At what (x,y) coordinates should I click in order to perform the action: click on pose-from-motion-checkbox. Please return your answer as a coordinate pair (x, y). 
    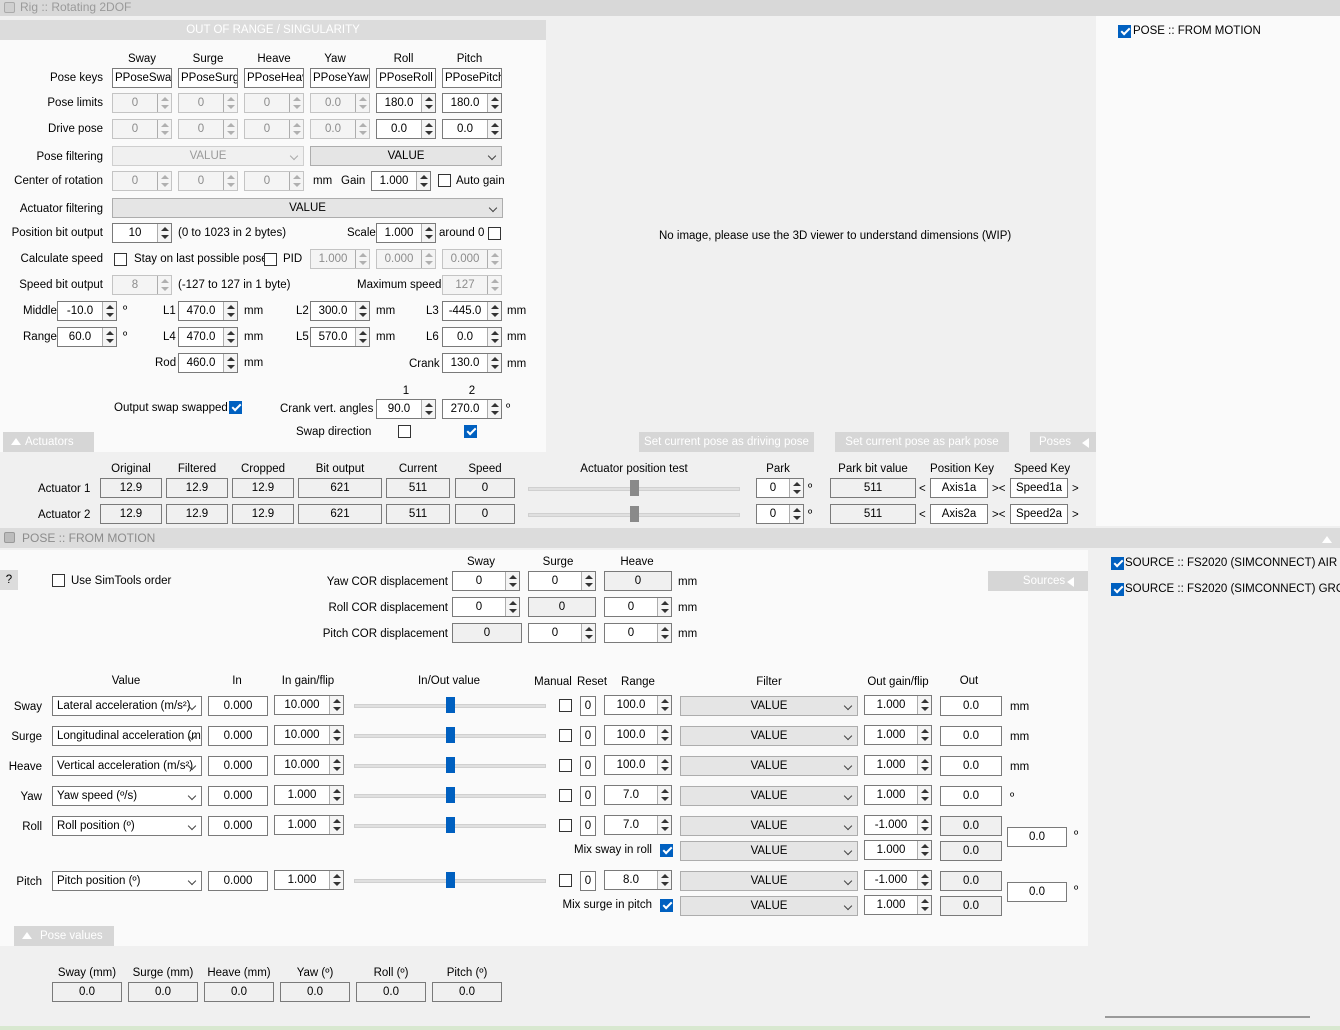
    Looking at the image, I should click on (1124, 31).